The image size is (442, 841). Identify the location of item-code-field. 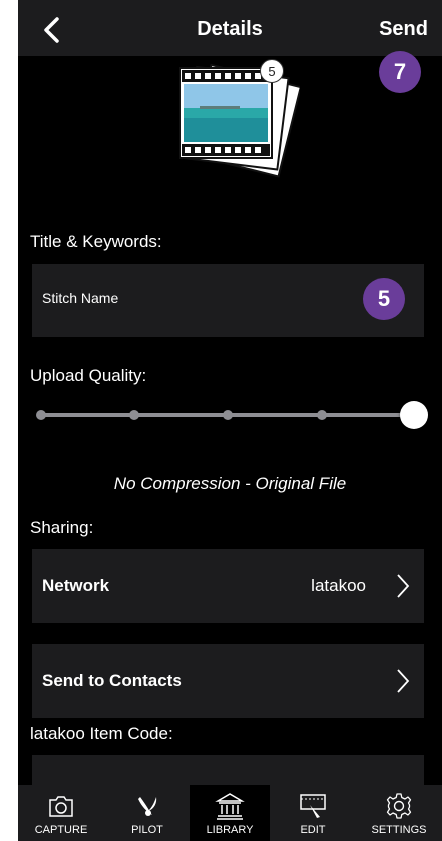
(228, 770).